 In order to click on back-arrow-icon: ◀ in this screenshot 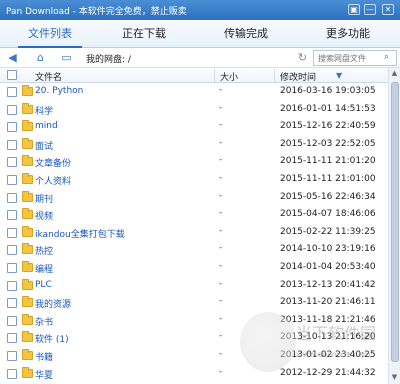, I will do `click(12, 57)`.